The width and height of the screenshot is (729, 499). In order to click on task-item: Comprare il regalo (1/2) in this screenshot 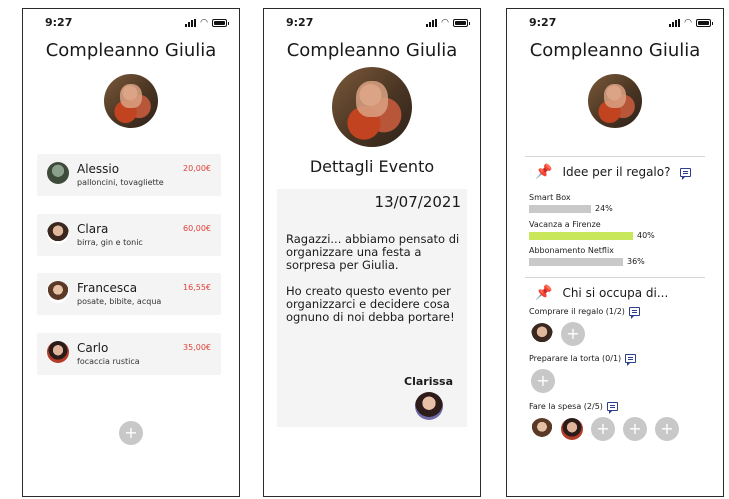, I will do `click(584, 313)`.